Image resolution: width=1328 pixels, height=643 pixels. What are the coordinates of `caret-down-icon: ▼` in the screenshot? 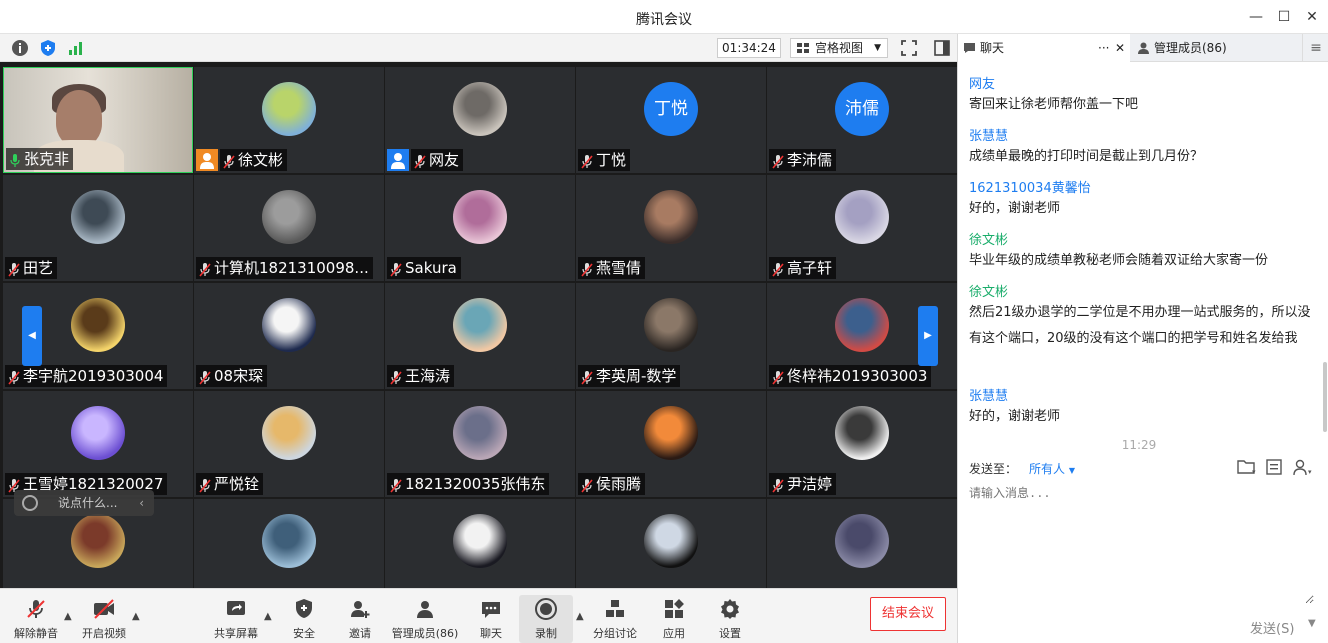 It's located at (1071, 470).